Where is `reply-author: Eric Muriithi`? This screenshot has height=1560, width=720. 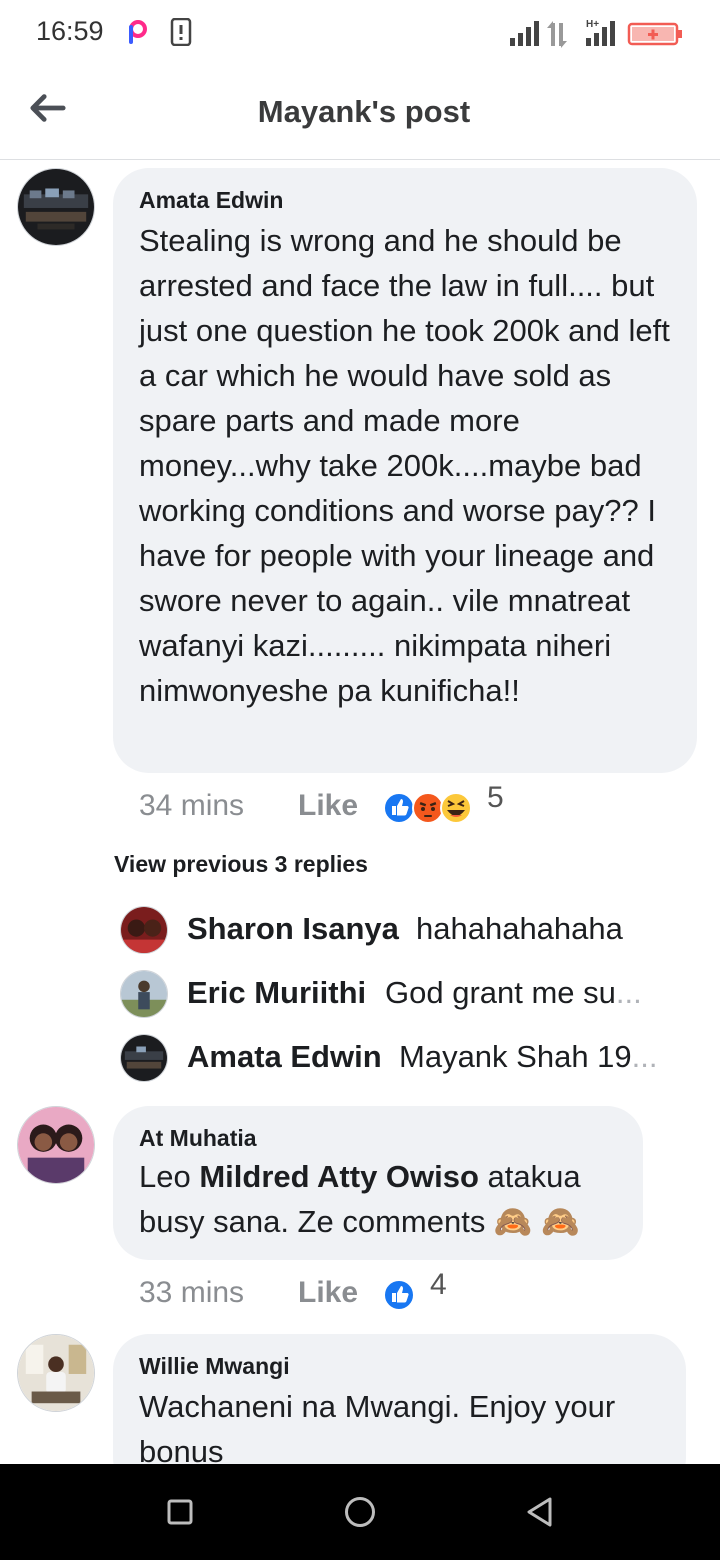 reply-author: Eric Muriithi is located at coordinates (276, 993).